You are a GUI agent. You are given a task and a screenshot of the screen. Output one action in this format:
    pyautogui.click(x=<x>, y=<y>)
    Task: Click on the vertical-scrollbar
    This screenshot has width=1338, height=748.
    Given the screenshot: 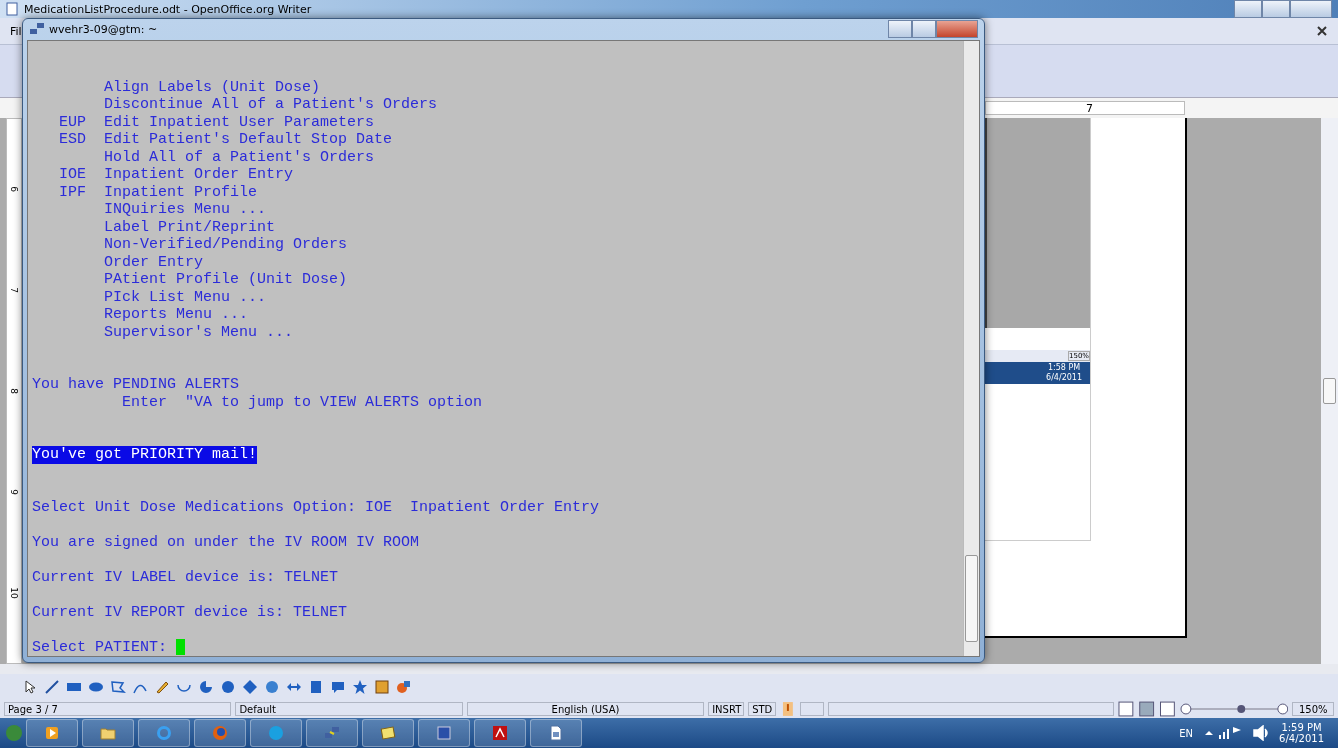 What is the action you would take?
    pyautogui.click(x=1329, y=391)
    